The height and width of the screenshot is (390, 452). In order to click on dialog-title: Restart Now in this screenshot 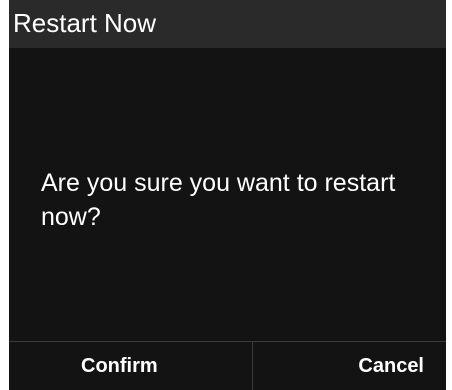, I will do `click(85, 23)`.